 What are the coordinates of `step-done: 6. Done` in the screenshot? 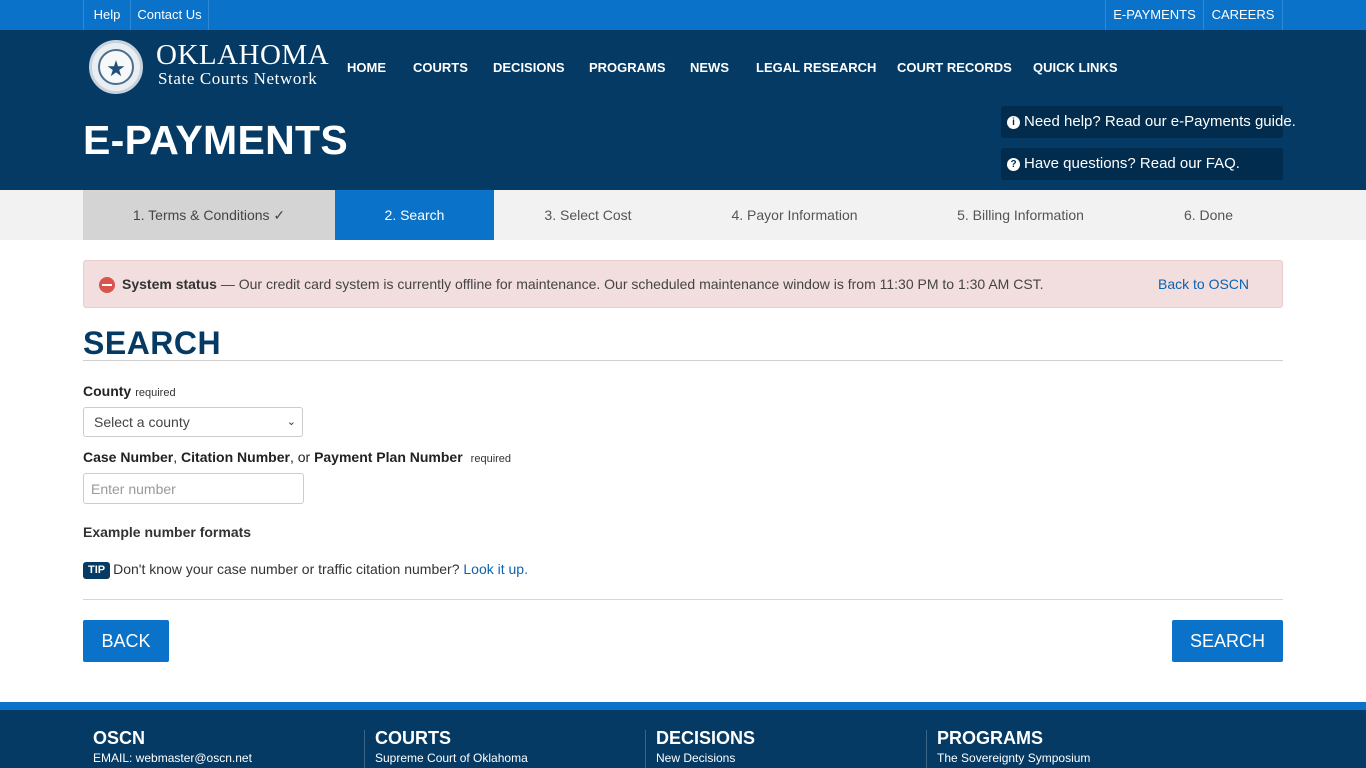 It's located at (1208, 215).